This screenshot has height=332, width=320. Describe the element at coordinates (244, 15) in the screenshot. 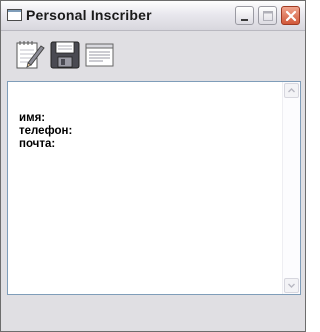

I see `minimize-button` at that location.